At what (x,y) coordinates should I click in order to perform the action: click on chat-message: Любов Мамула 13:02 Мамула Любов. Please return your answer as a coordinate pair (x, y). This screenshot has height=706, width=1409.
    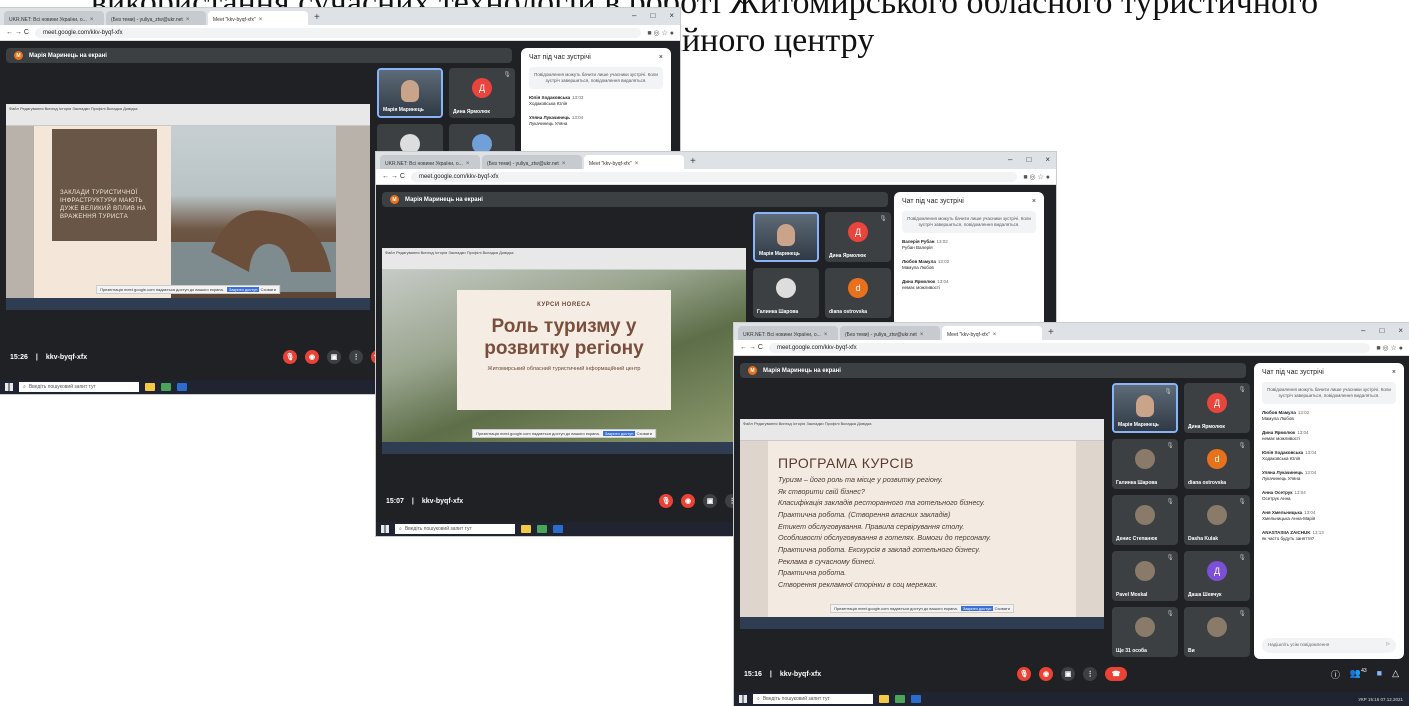
    Looking at the image, I should click on (969, 265).